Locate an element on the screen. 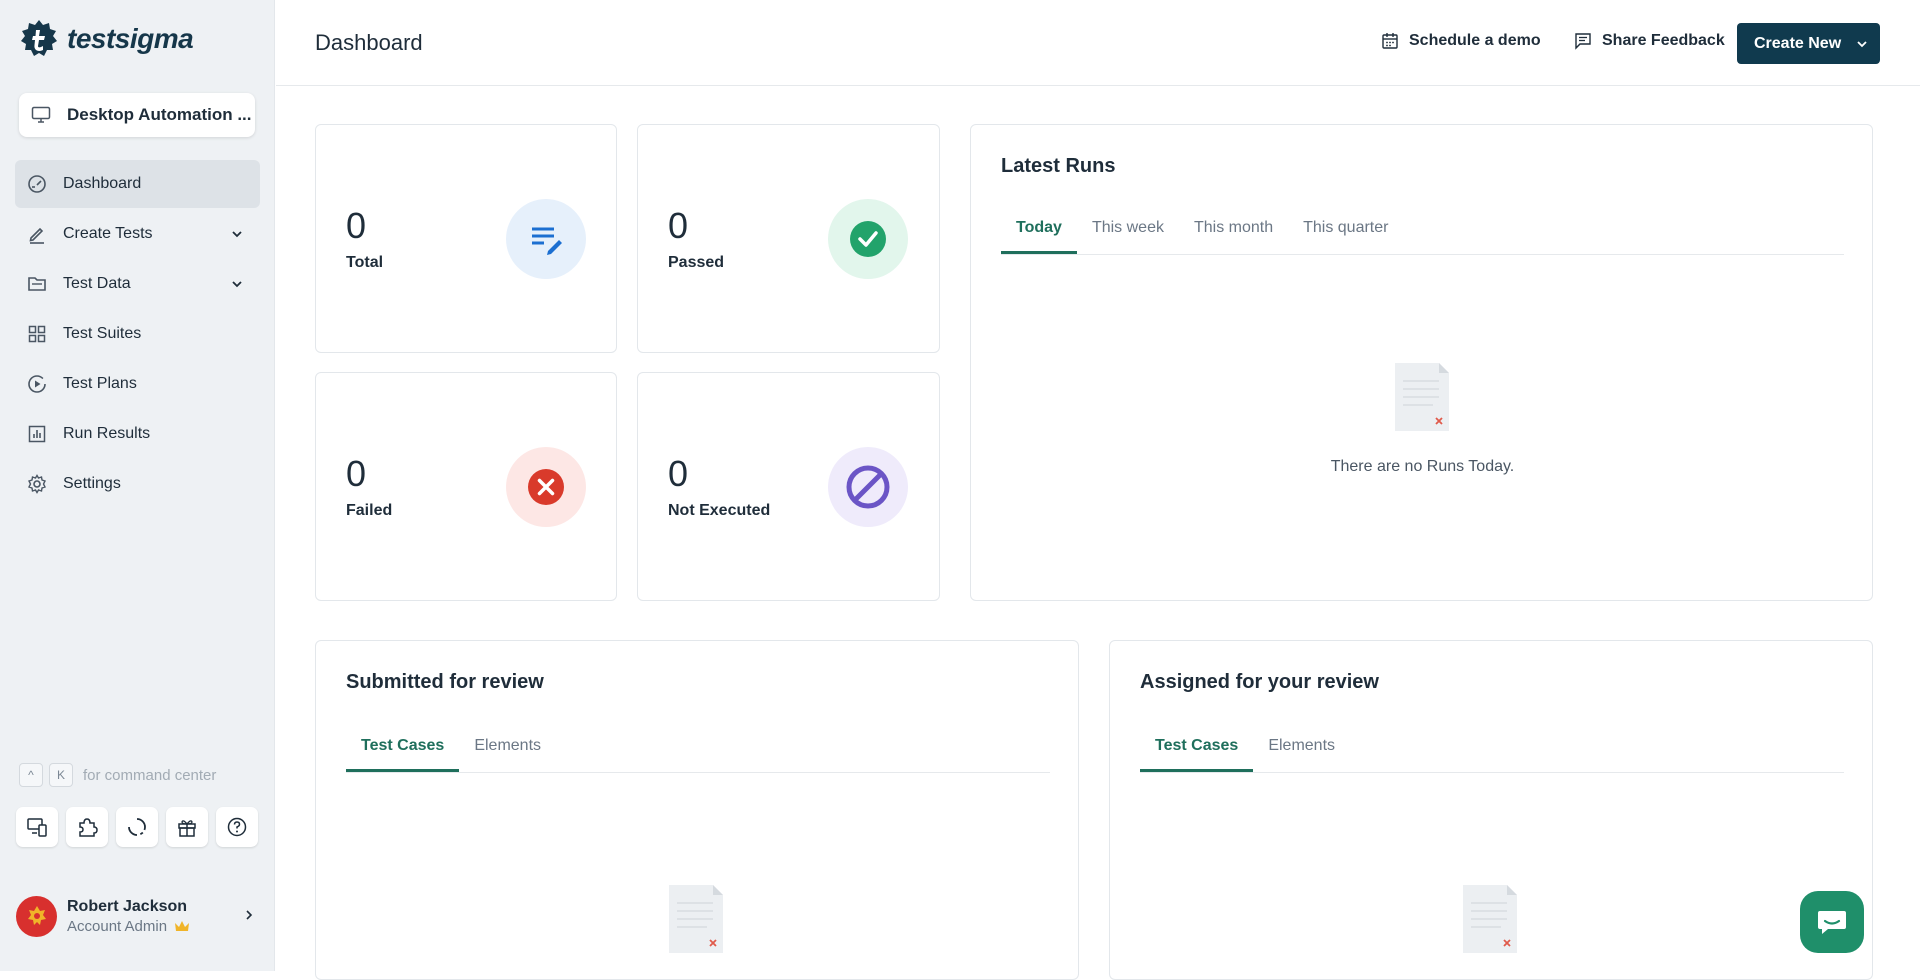  sidebar-item-label: Test Data is located at coordinates (97, 283).